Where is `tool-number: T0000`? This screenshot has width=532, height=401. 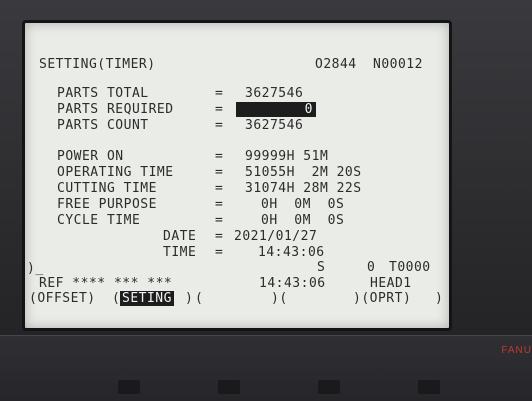 tool-number: T0000 is located at coordinates (410, 267).